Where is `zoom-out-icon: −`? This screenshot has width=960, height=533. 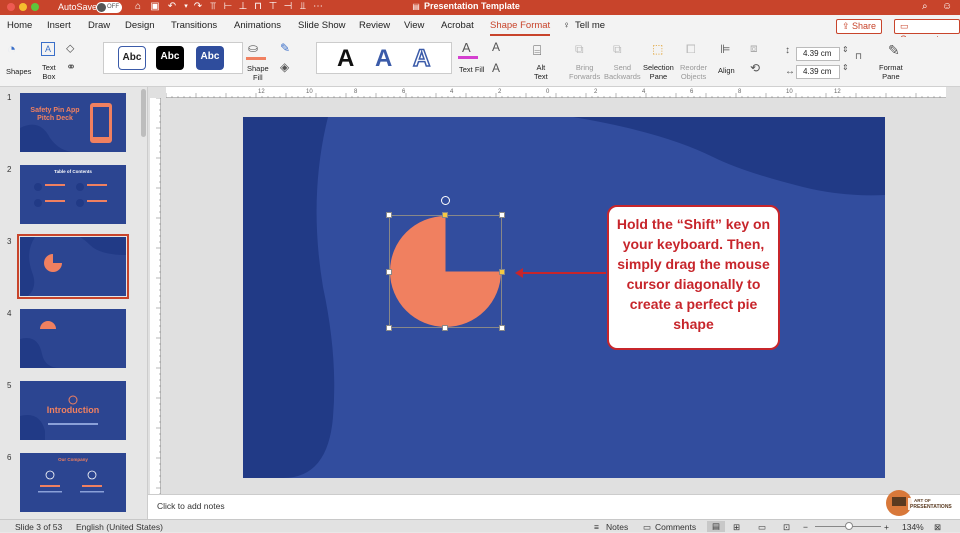
zoom-out-icon: − is located at coordinates (805, 527).